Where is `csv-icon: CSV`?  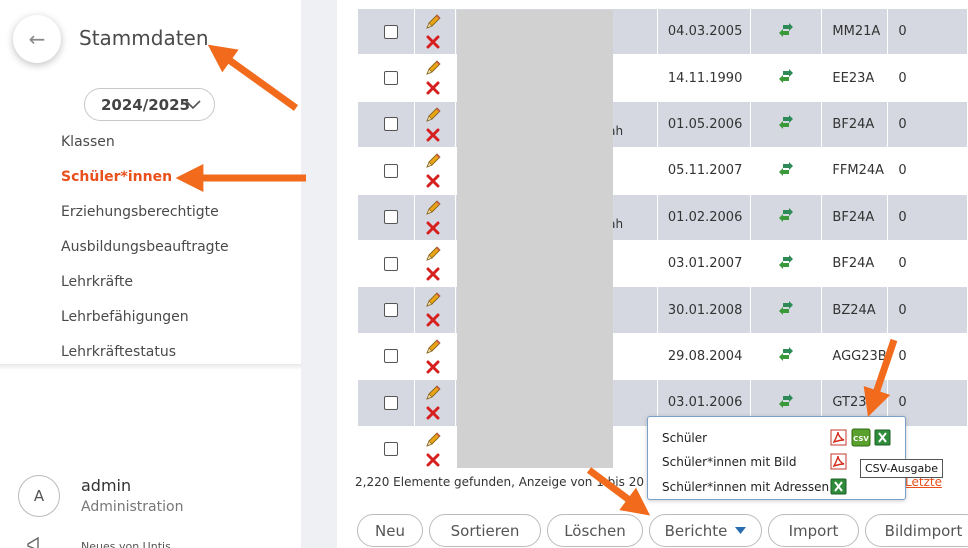 csv-icon: CSV is located at coordinates (861, 437).